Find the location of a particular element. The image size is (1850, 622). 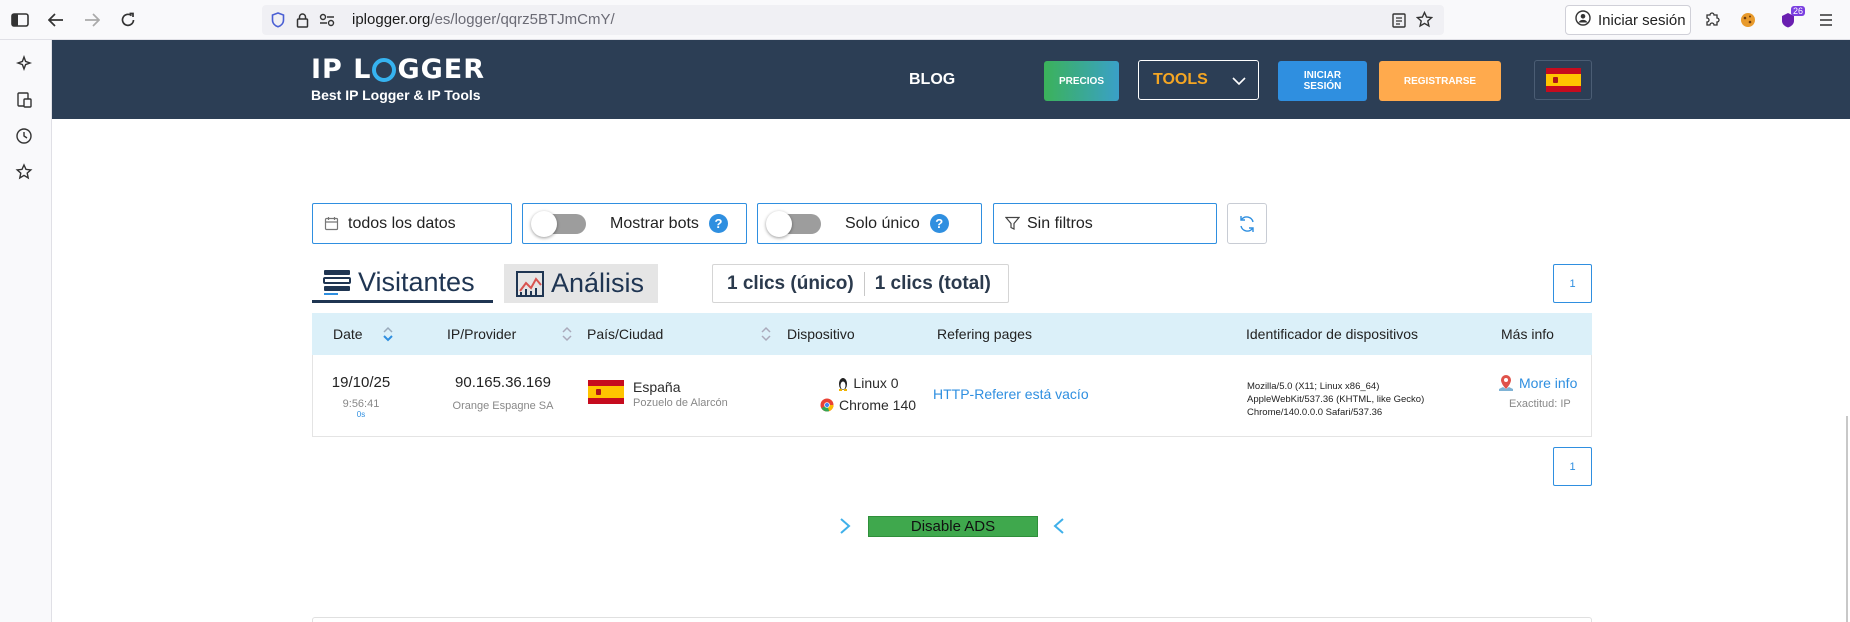

more-info-link: More info is located at coordinates (1544, 383).